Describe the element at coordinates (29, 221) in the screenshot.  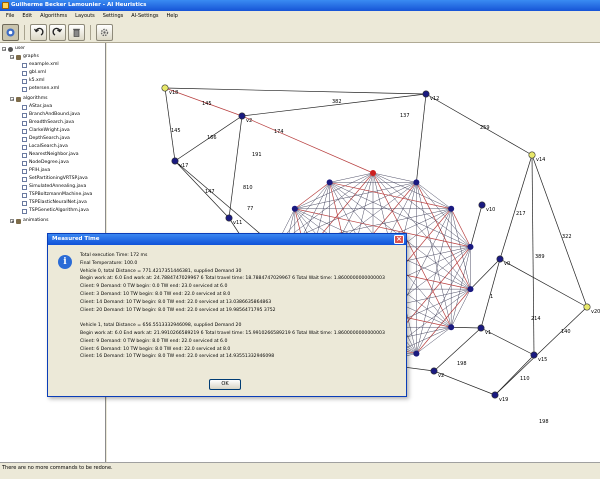
I see `tree-folder-animations: + animations` at that location.